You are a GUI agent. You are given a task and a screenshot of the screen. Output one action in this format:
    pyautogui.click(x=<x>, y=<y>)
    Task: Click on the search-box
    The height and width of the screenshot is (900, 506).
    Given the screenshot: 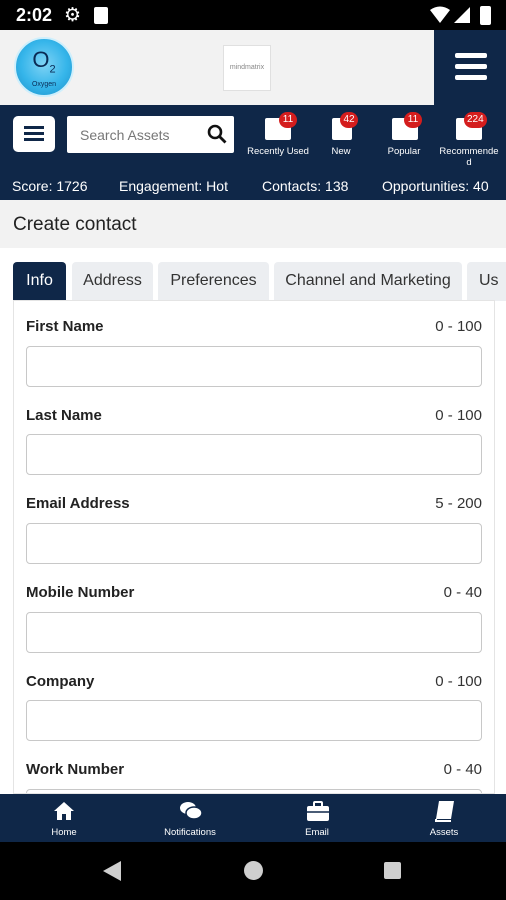 What is the action you would take?
    pyautogui.click(x=150, y=134)
    